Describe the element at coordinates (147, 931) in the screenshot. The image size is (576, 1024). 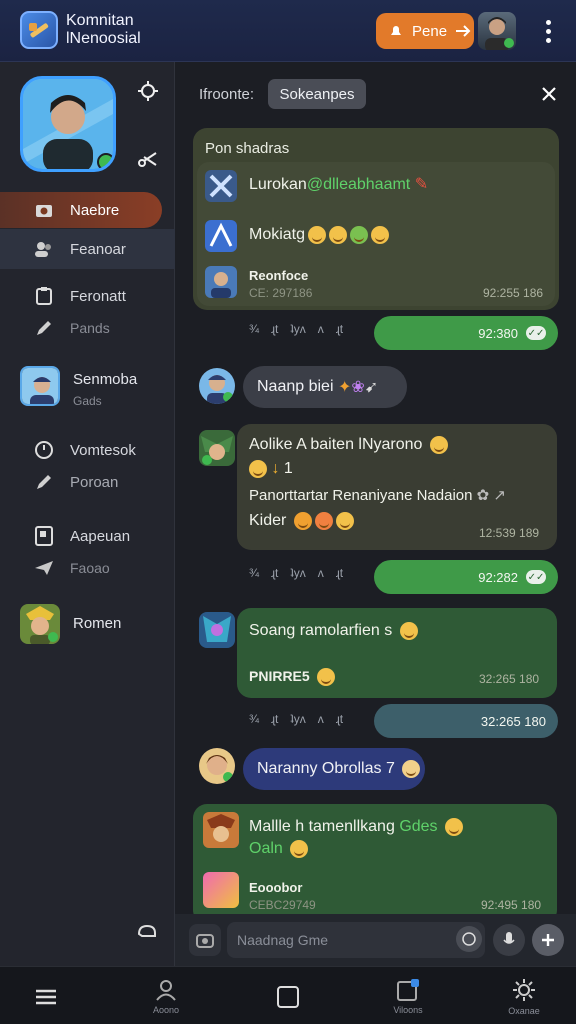
I see `chat-bubble-icon` at that location.